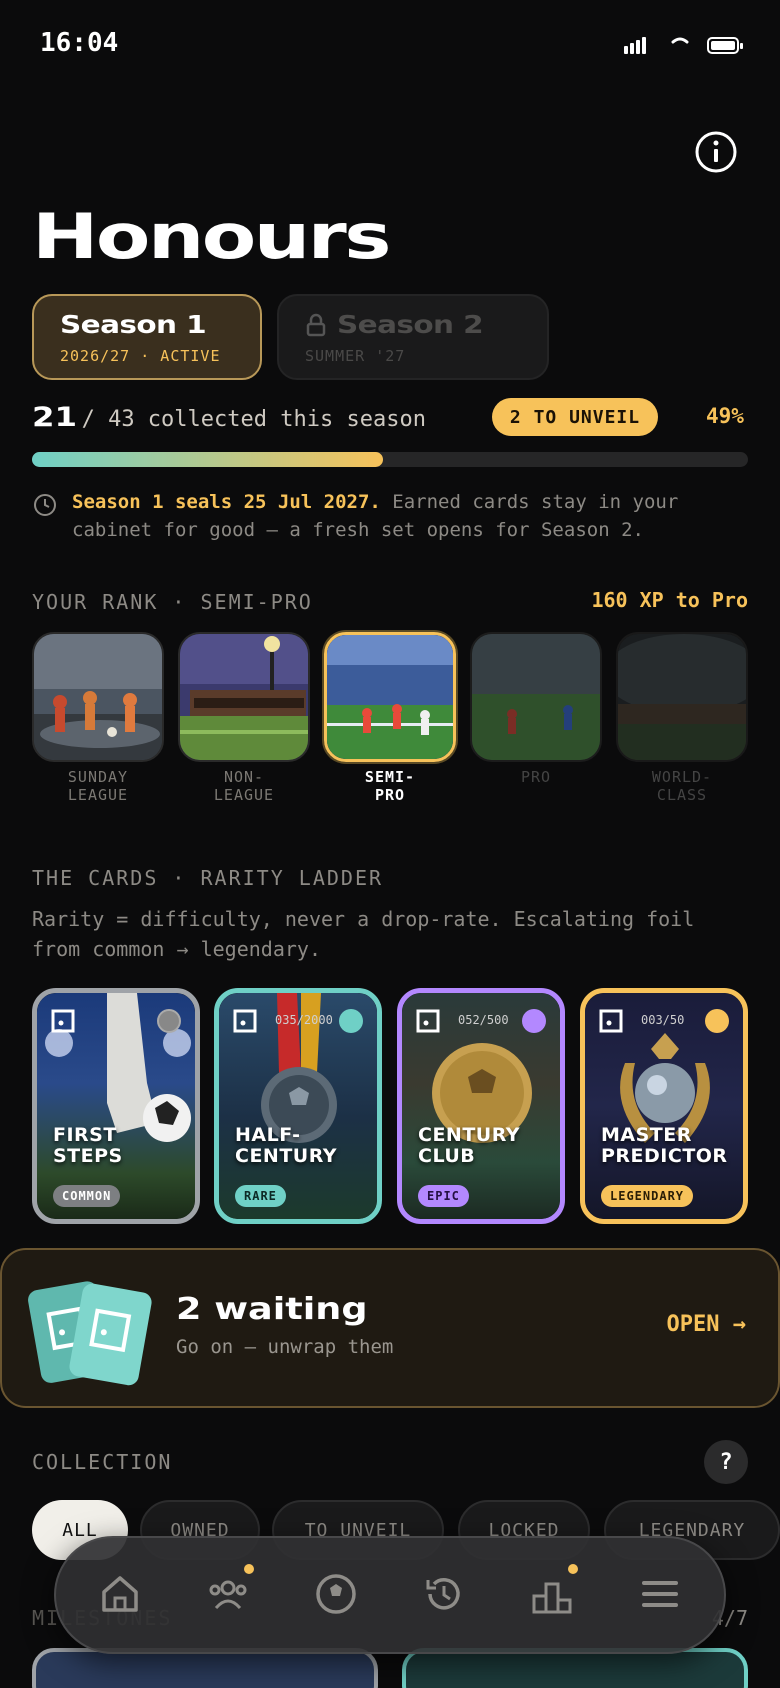  I want to click on friends-icon, so click(228, 1594).